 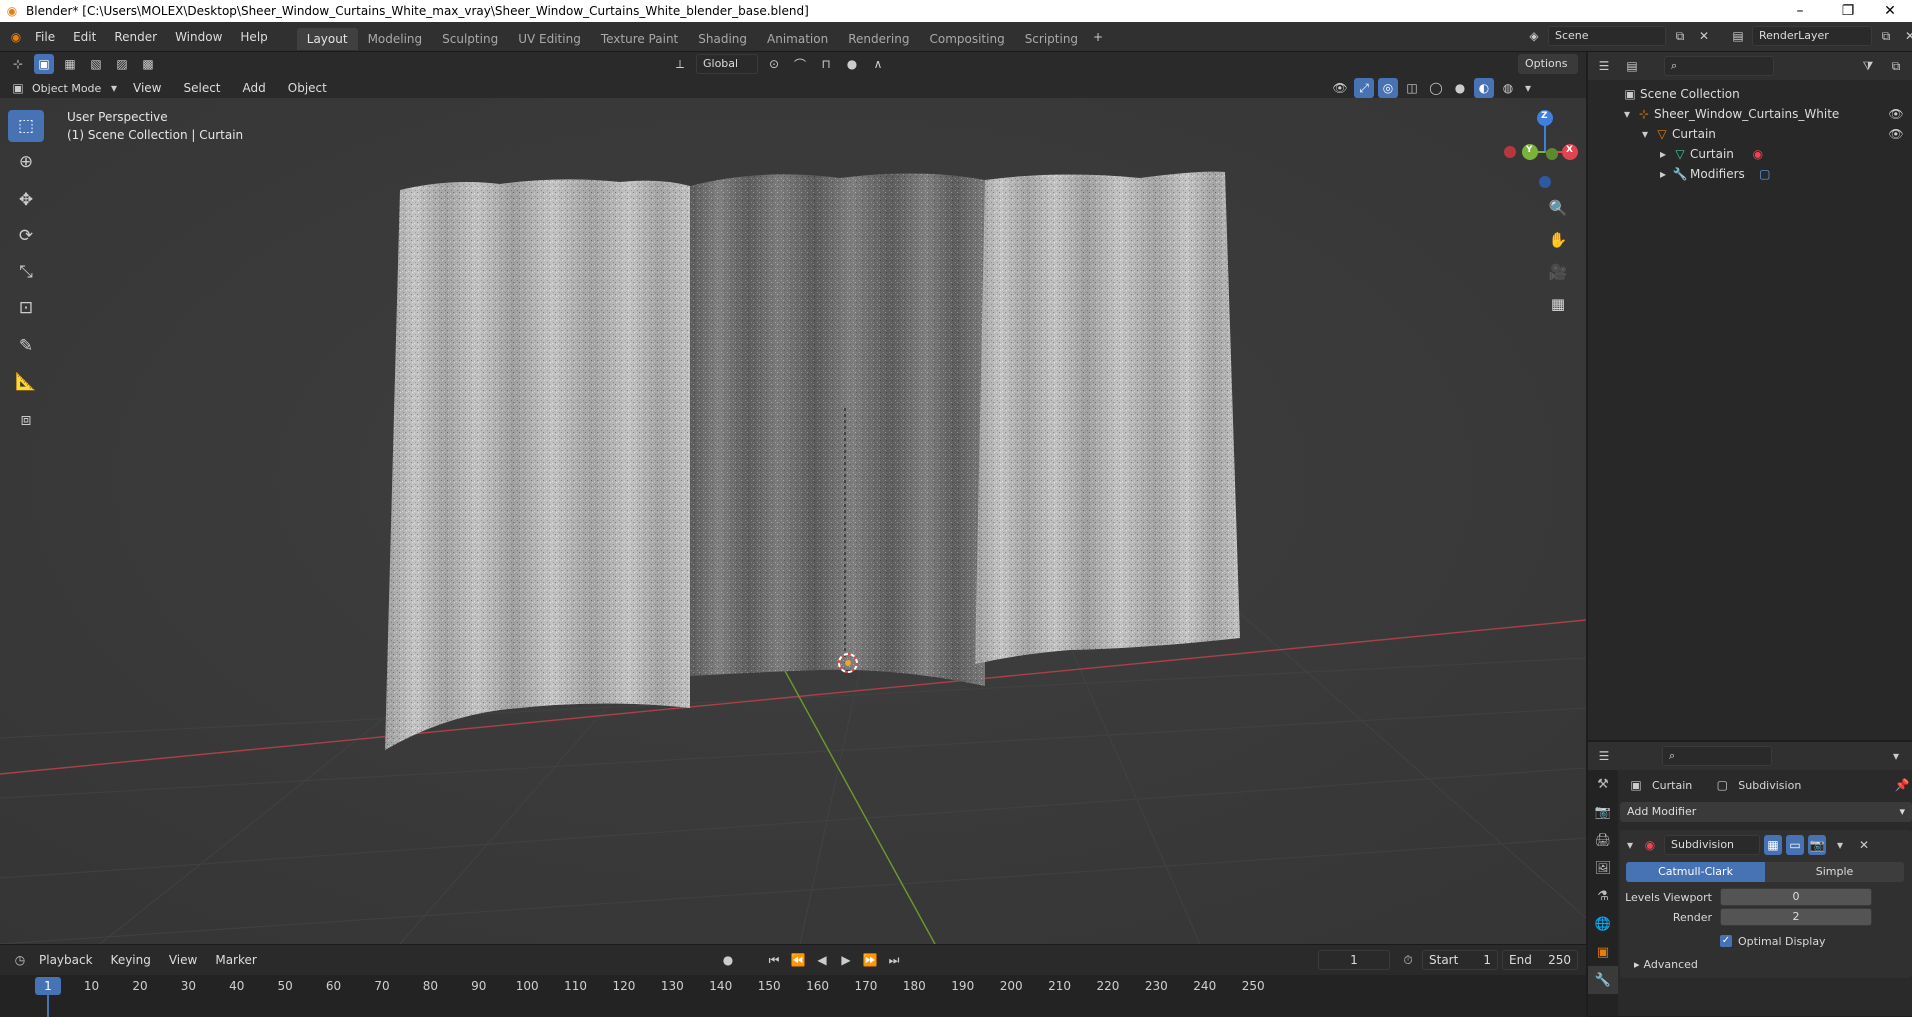 I want to click on remove-renderlayer-icon: ✕, so click(x=1906, y=36).